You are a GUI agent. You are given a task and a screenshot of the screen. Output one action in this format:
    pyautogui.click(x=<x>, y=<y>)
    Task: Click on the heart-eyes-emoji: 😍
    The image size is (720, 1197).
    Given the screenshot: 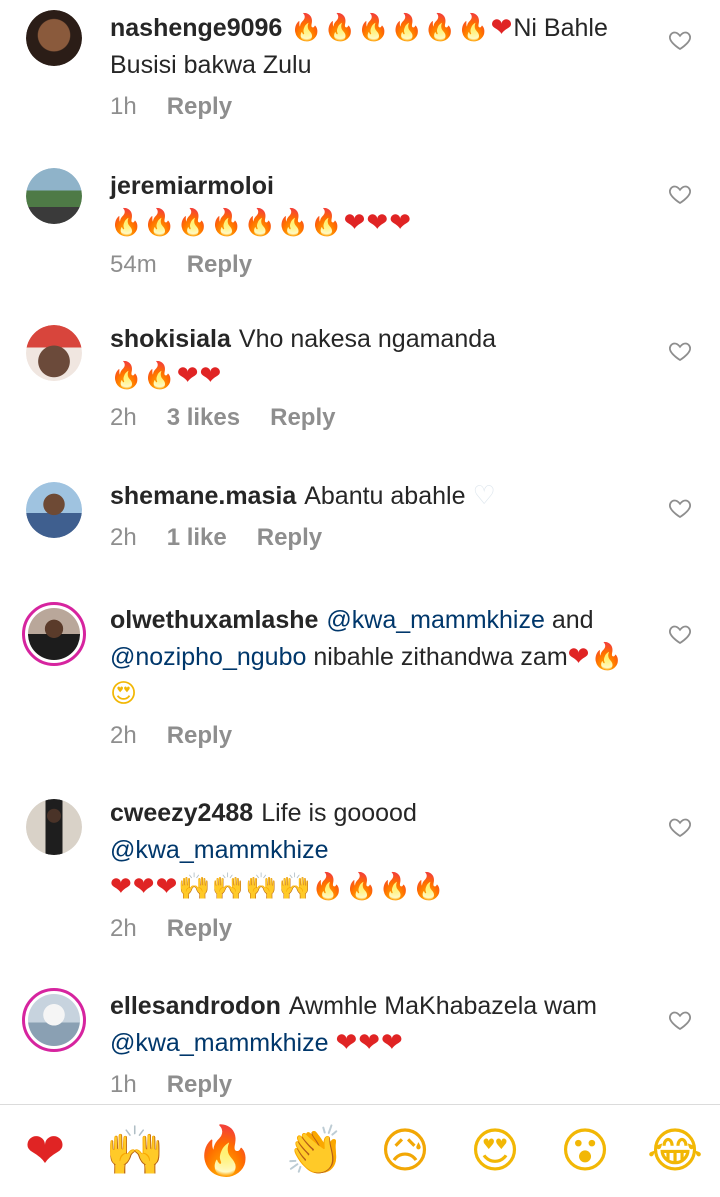 What is the action you would take?
    pyautogui.click(x=124, y=694)
    